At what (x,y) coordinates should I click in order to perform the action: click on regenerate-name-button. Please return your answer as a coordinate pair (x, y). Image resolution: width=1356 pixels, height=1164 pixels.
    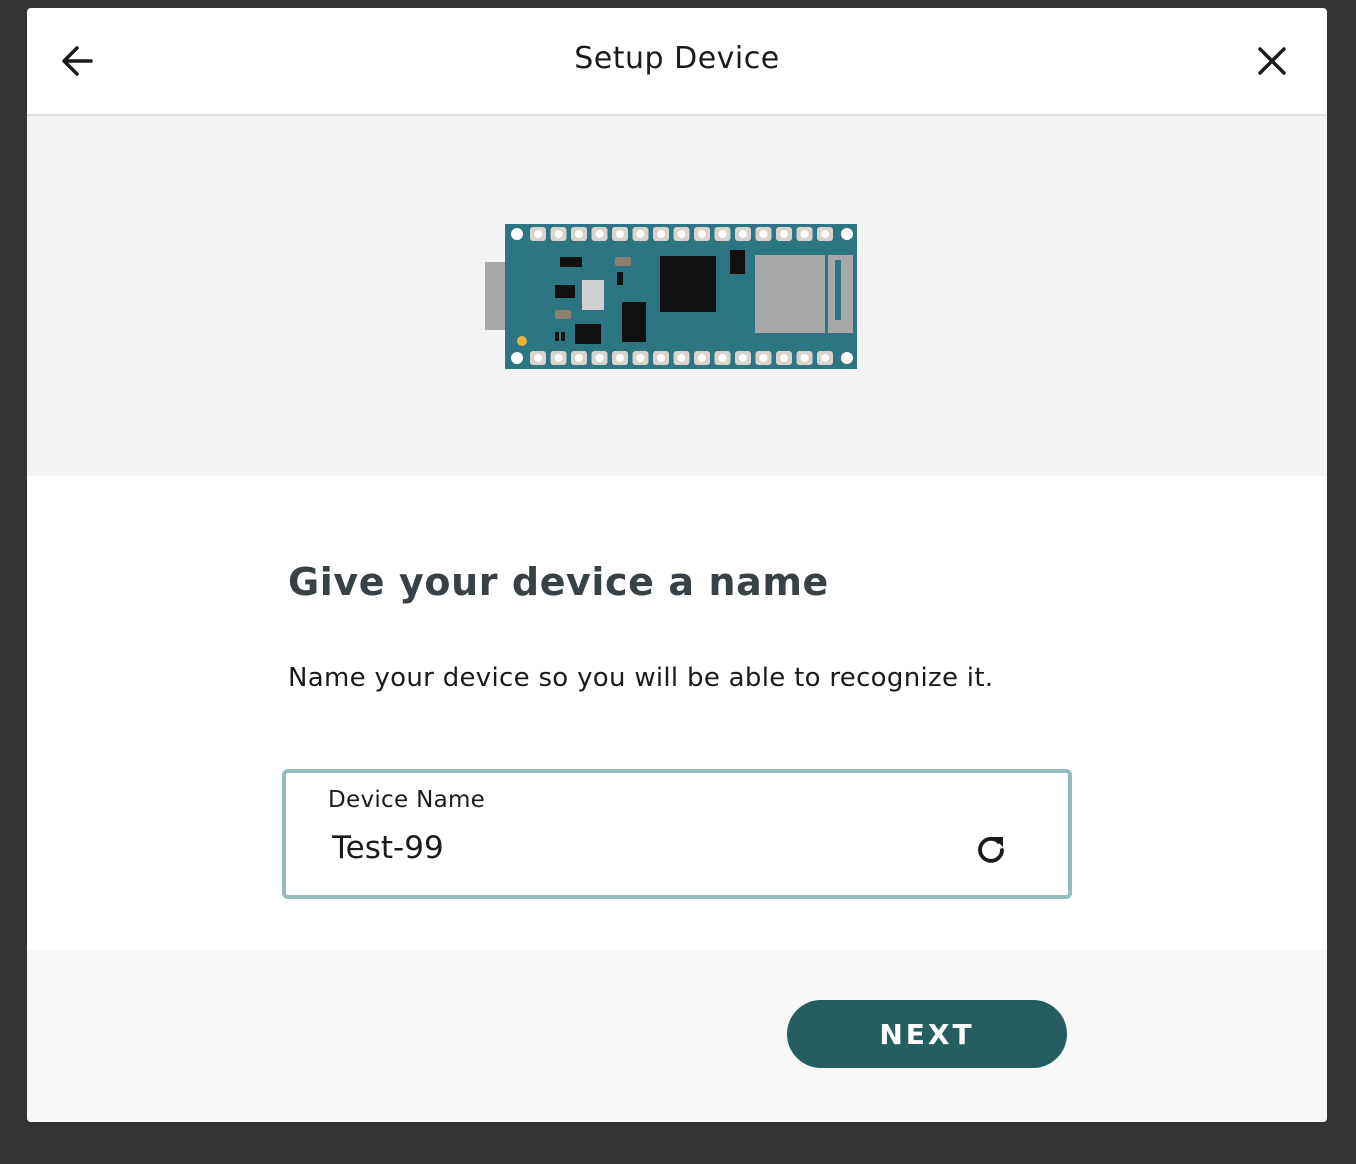
    Looking at the image, I should click on (991, 850).